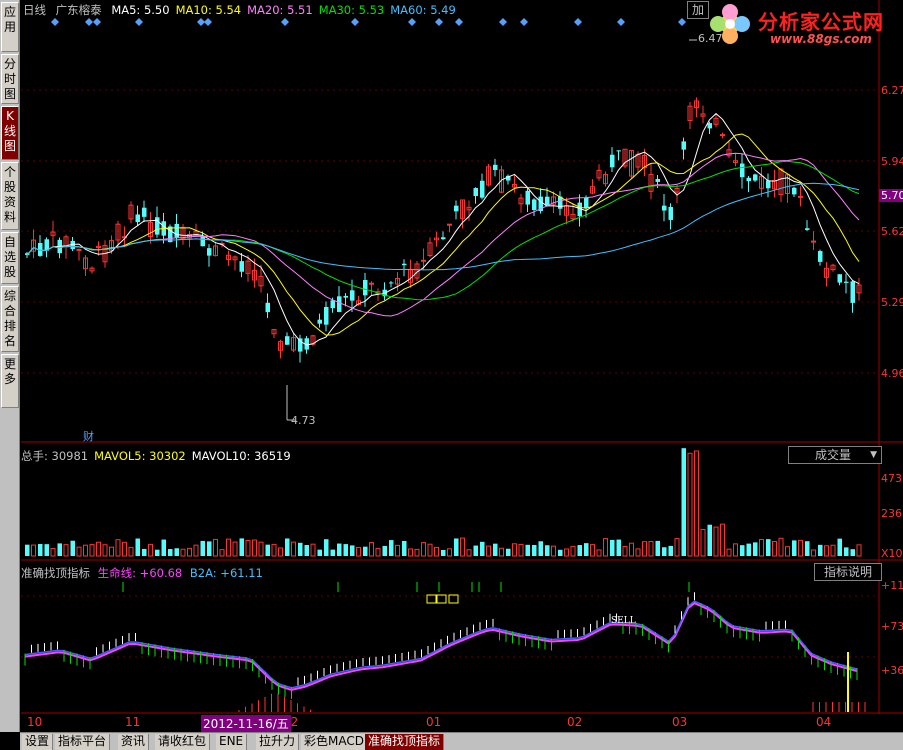 The image size is (903, 750). What do you see at coordinates (55, 456) in the screenshot?
I see `volume-legend-item: 总手: 30981` at bounding box center [55, 456].